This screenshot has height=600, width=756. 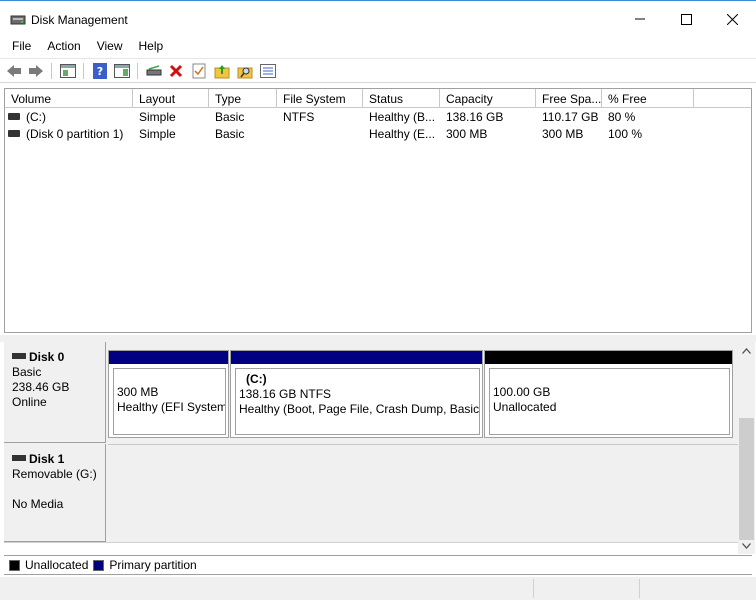 What do you see at coordinates (110, 47) in the screenshot?
I see `menu-view: View` at bounding box center [110, 47].